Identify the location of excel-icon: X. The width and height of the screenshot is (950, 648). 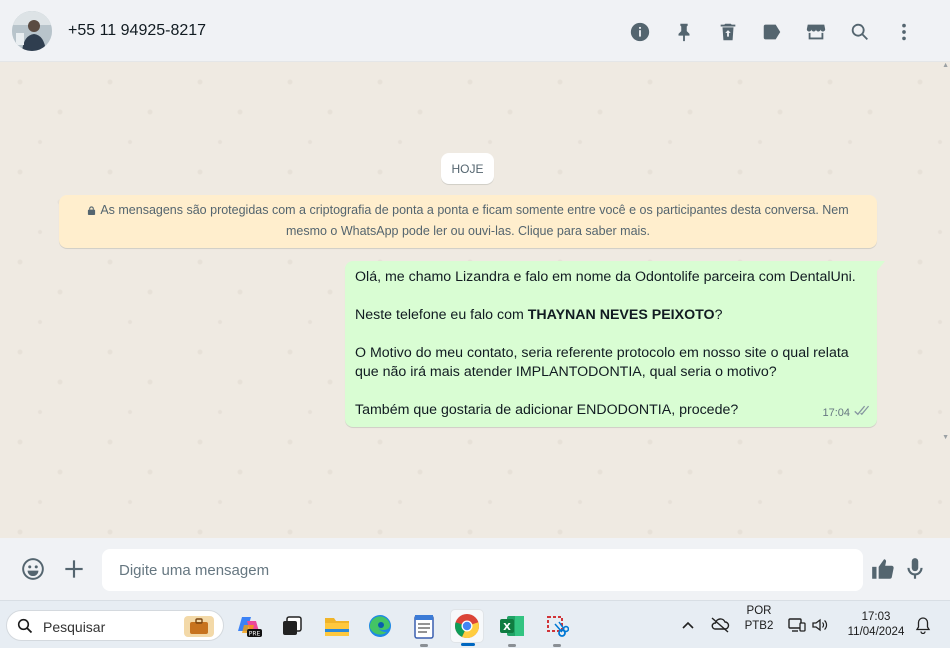
(512, 628).